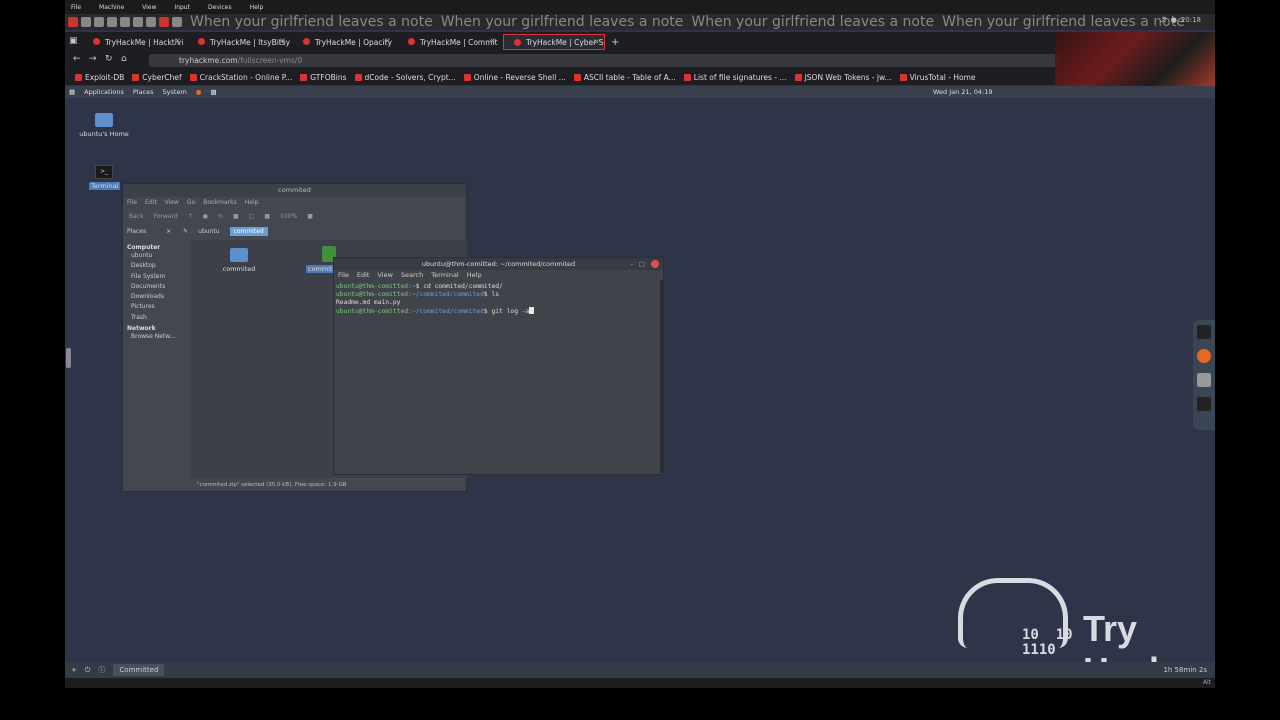  I want to click on sidebar-item-documents: Documents, so click(158, 287).